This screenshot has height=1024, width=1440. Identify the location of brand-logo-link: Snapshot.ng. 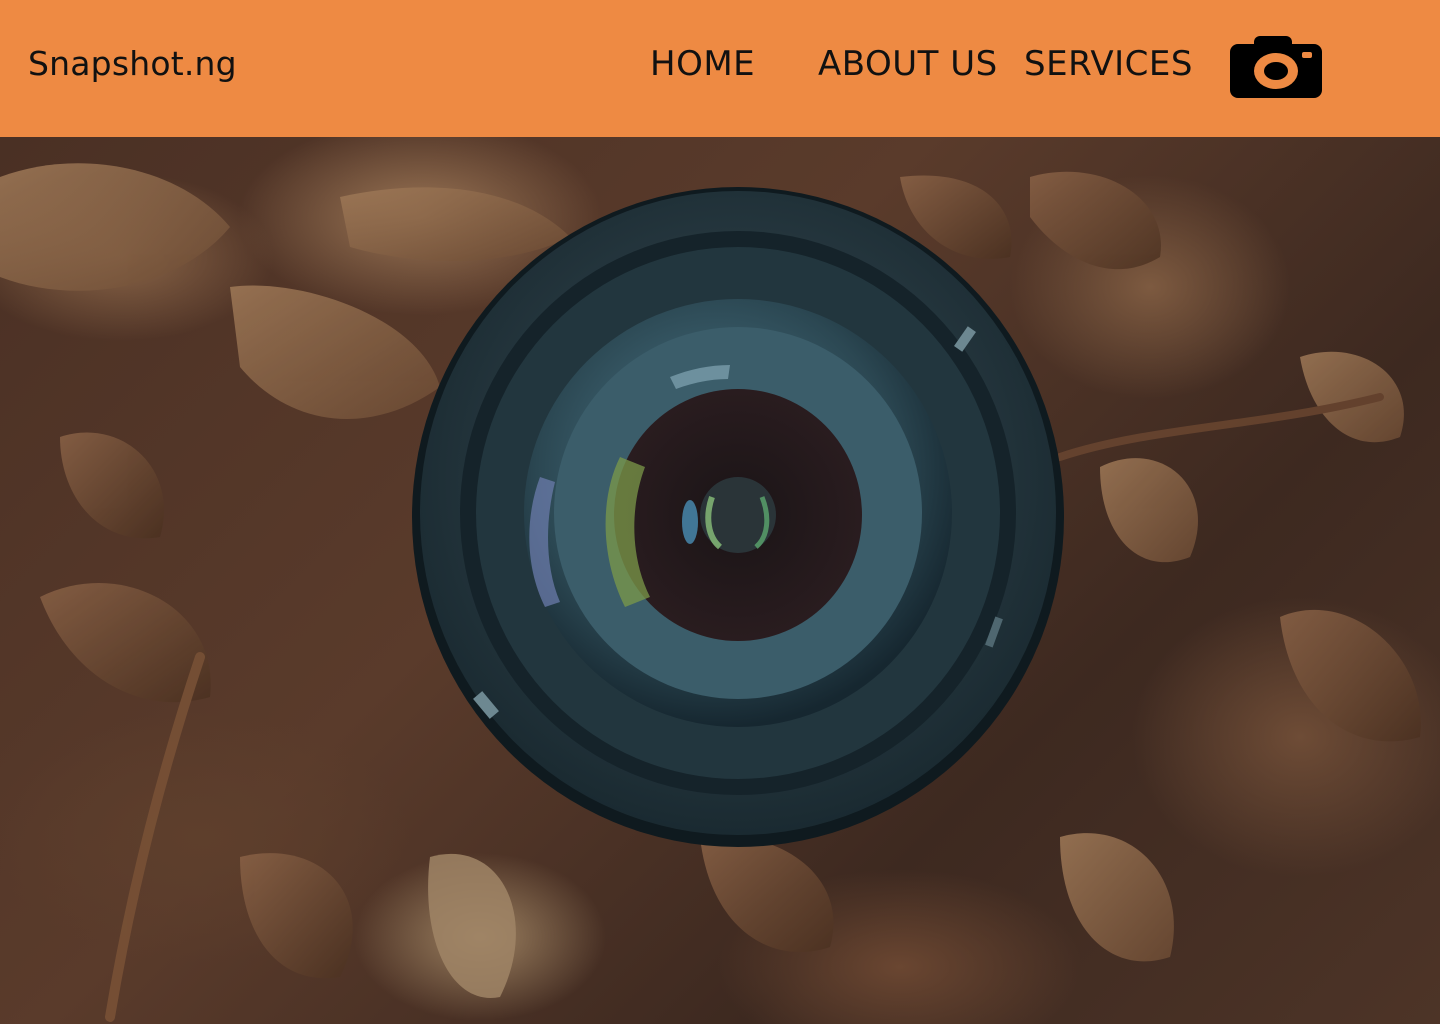
(132, 63).